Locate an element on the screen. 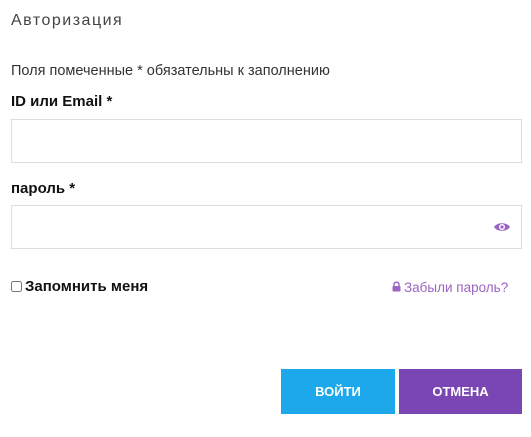 This screenshot has width=531, height=437. password-field-label: пароль * is located at coordinates (43, 188).